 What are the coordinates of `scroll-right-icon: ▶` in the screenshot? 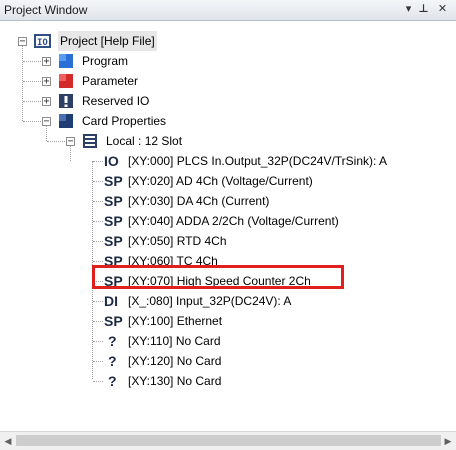 It's located at (448, 441).